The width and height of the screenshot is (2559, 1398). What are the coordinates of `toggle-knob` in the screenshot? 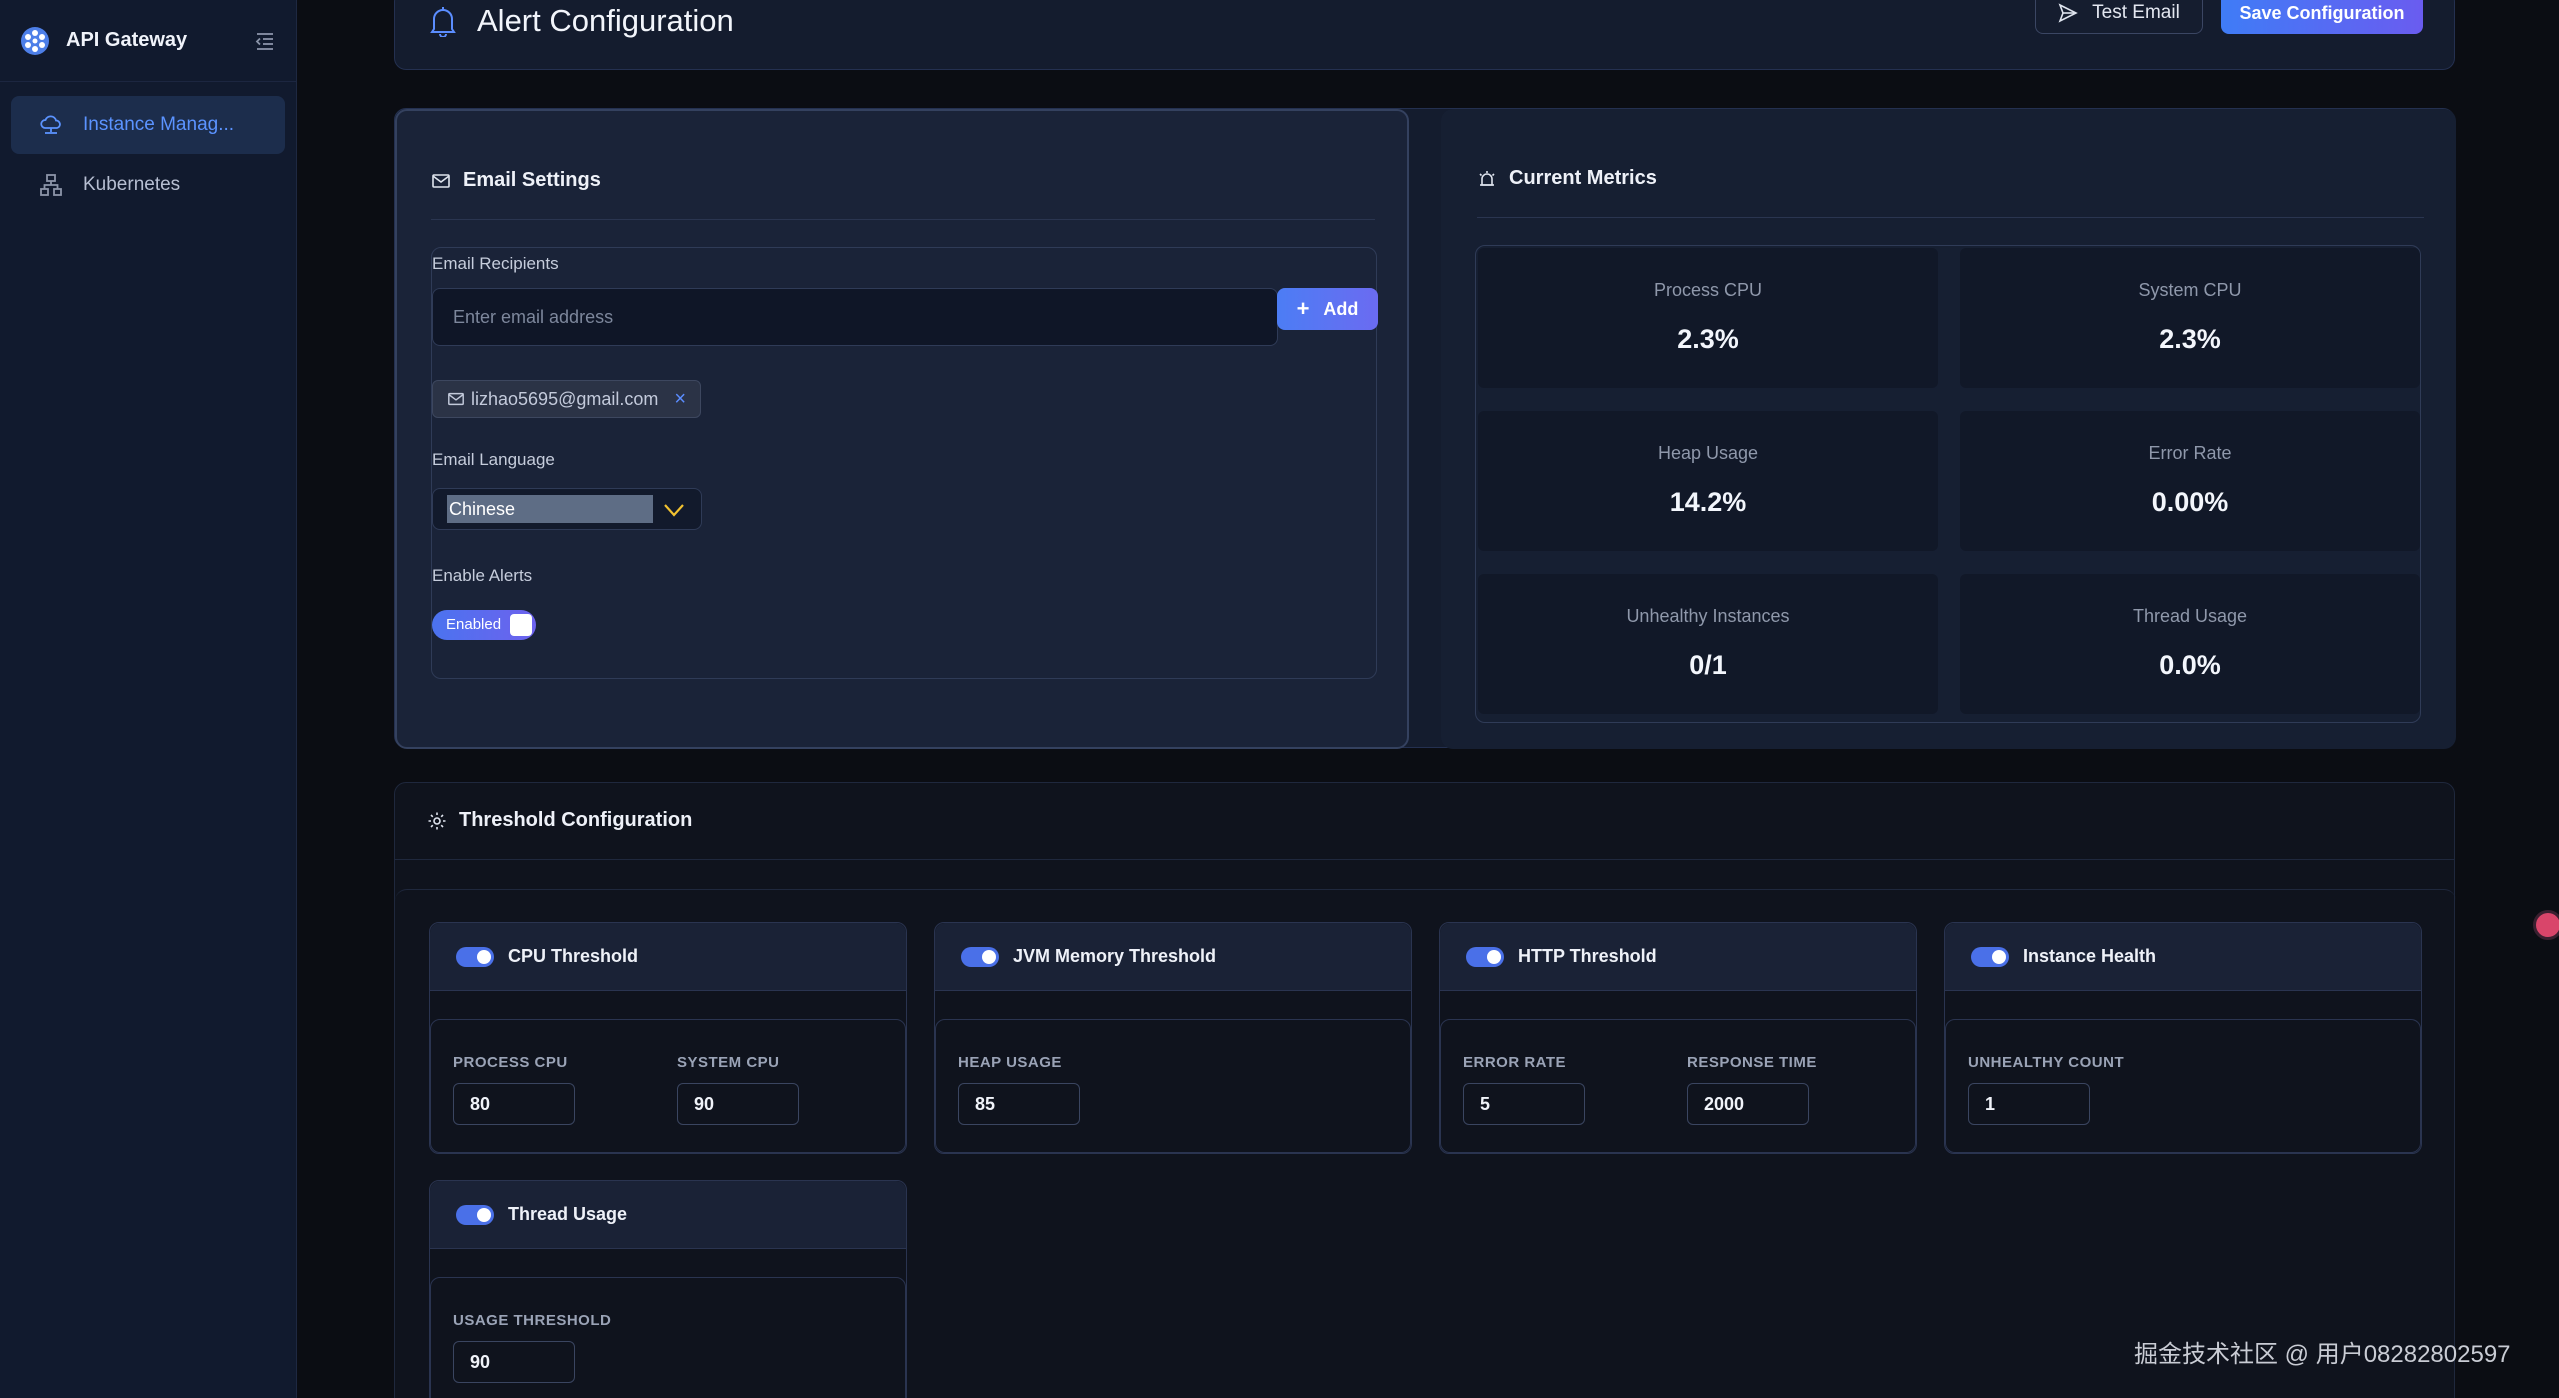 It's located at (521, 625).